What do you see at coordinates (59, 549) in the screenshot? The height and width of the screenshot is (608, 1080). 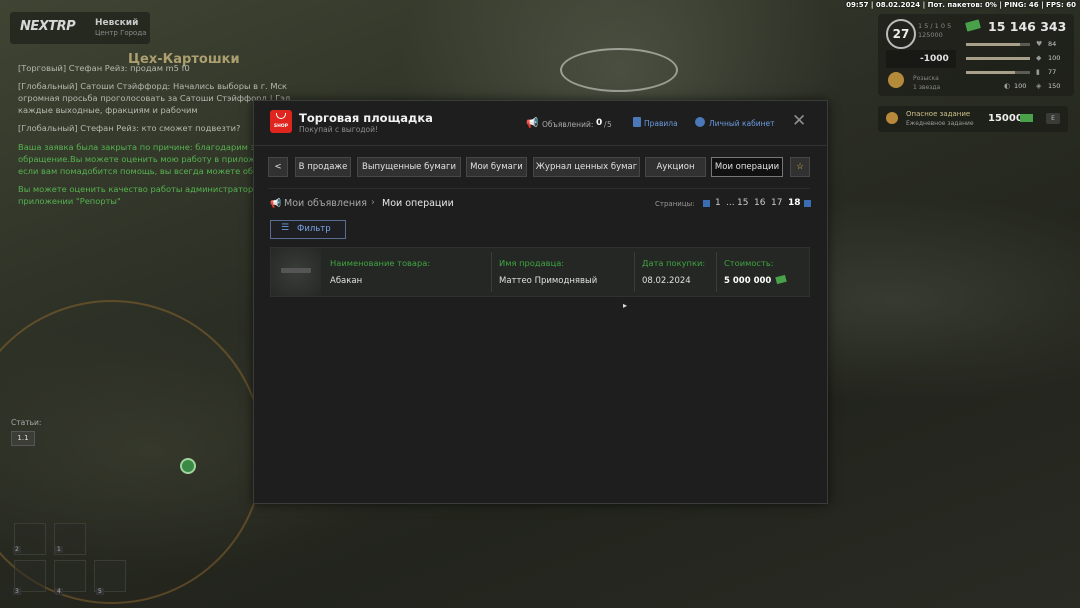 I see `slot-number: 1` at bounding box center [59, 549].